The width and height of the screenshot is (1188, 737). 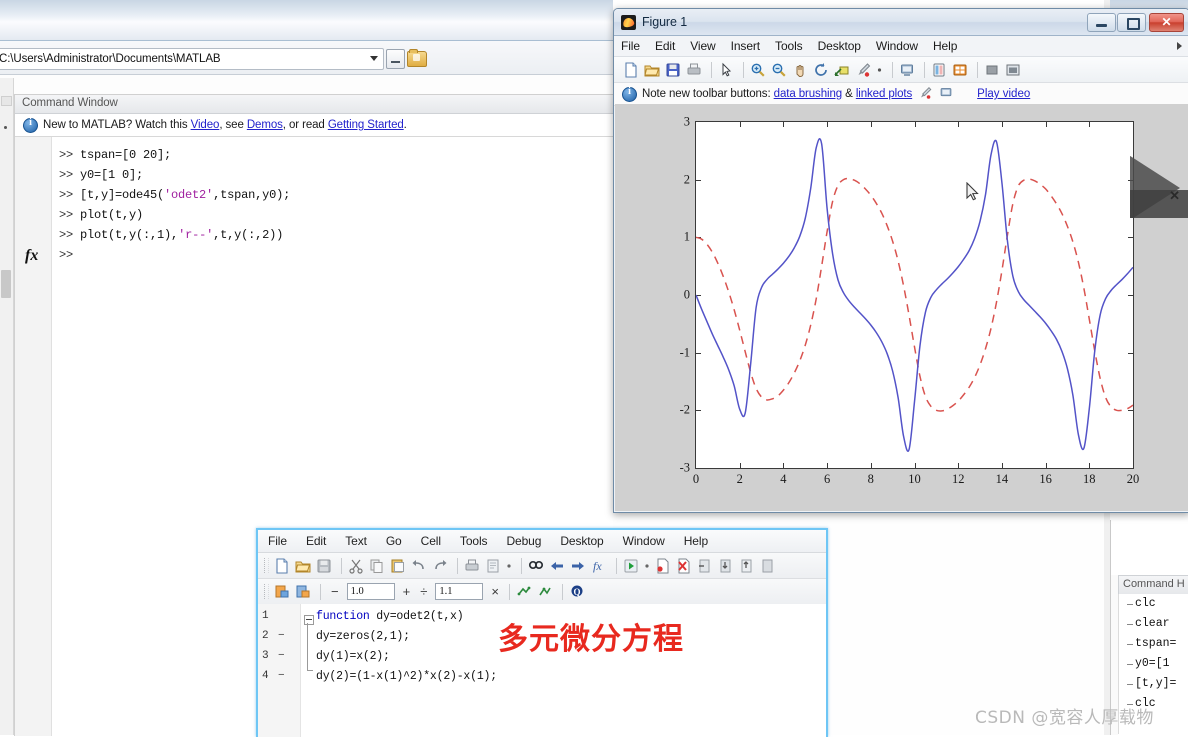 I want to click on new-figure-icon, so click(x=631, y=70).